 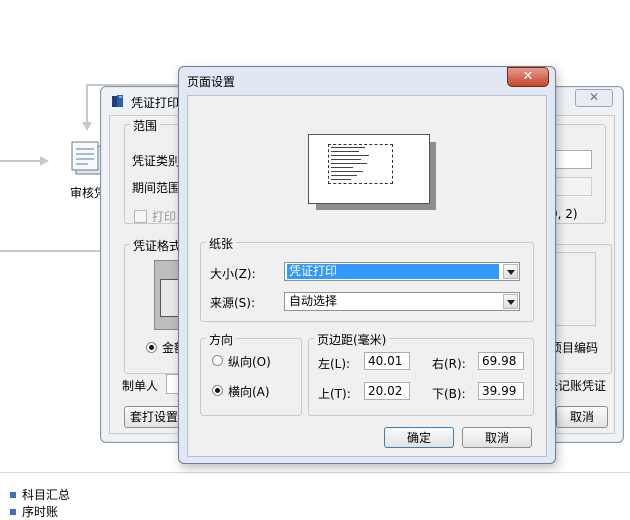 What do you see at coordinates (501, 361) in the screenshot?
I see `right-margin-field: 69.98` at bounding box center [501, 361].